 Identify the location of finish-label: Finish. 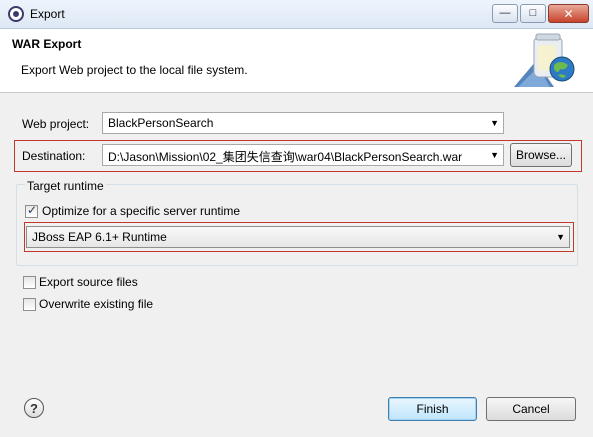
(432, 409).